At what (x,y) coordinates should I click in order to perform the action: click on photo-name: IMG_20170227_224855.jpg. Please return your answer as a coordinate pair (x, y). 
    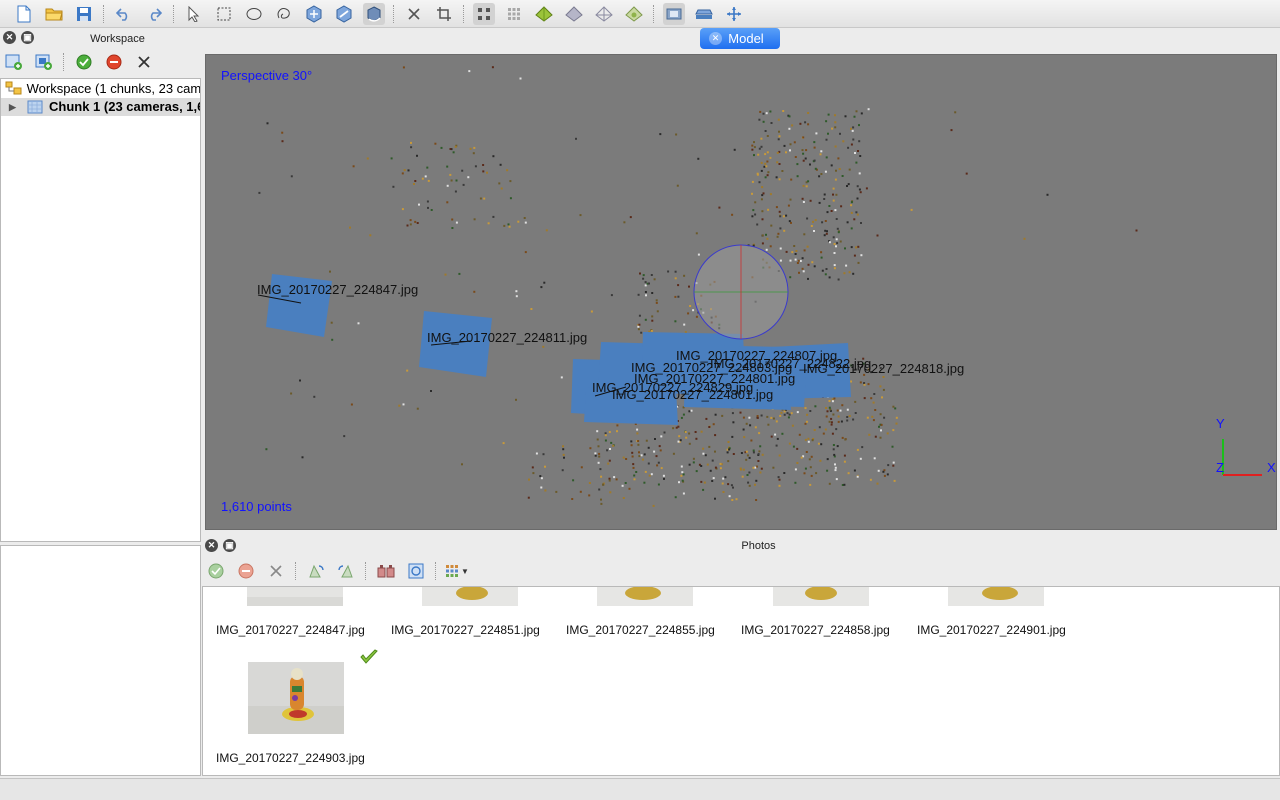
    Looking at the image, I should click on (640, 630).